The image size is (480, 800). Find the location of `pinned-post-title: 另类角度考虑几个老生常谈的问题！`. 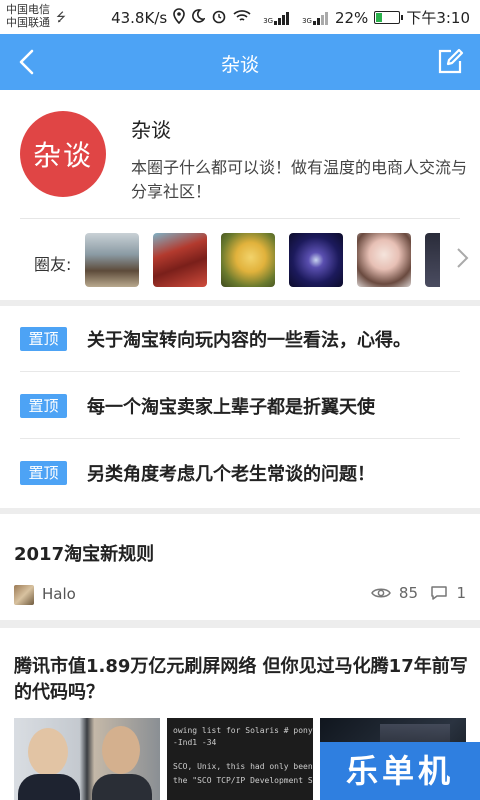

pinned-post-title: 另类角度考虑几个老生常谈的问题！ is located at coordinates (231, 474).